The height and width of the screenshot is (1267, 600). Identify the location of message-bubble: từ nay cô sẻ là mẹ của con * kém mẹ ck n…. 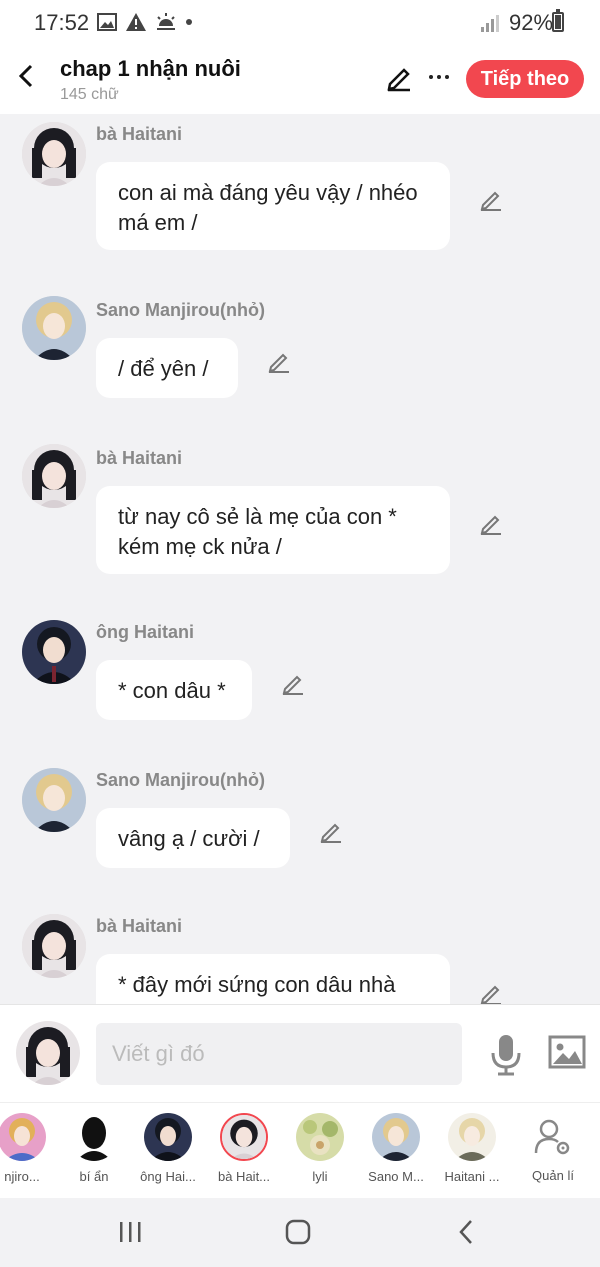
(273, 530).